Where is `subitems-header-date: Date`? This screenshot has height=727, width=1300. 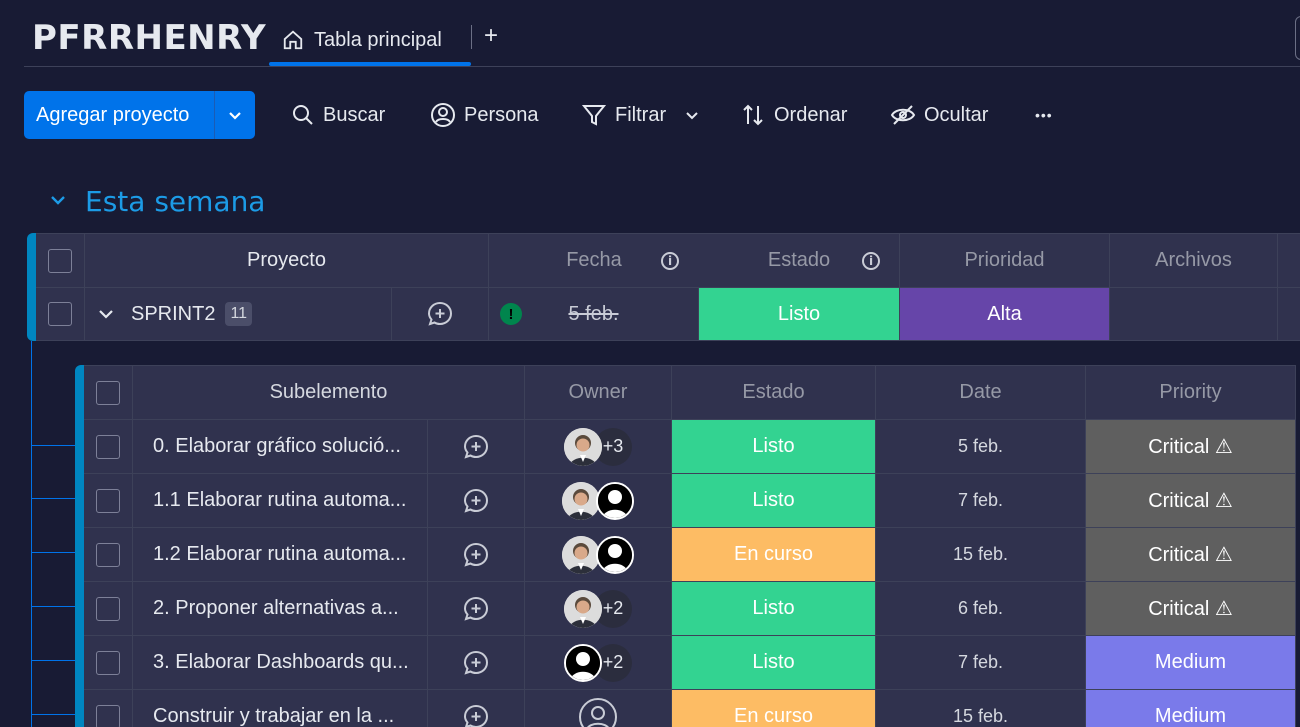
subitems-header-date: Date is located at coordinates (981, 392).